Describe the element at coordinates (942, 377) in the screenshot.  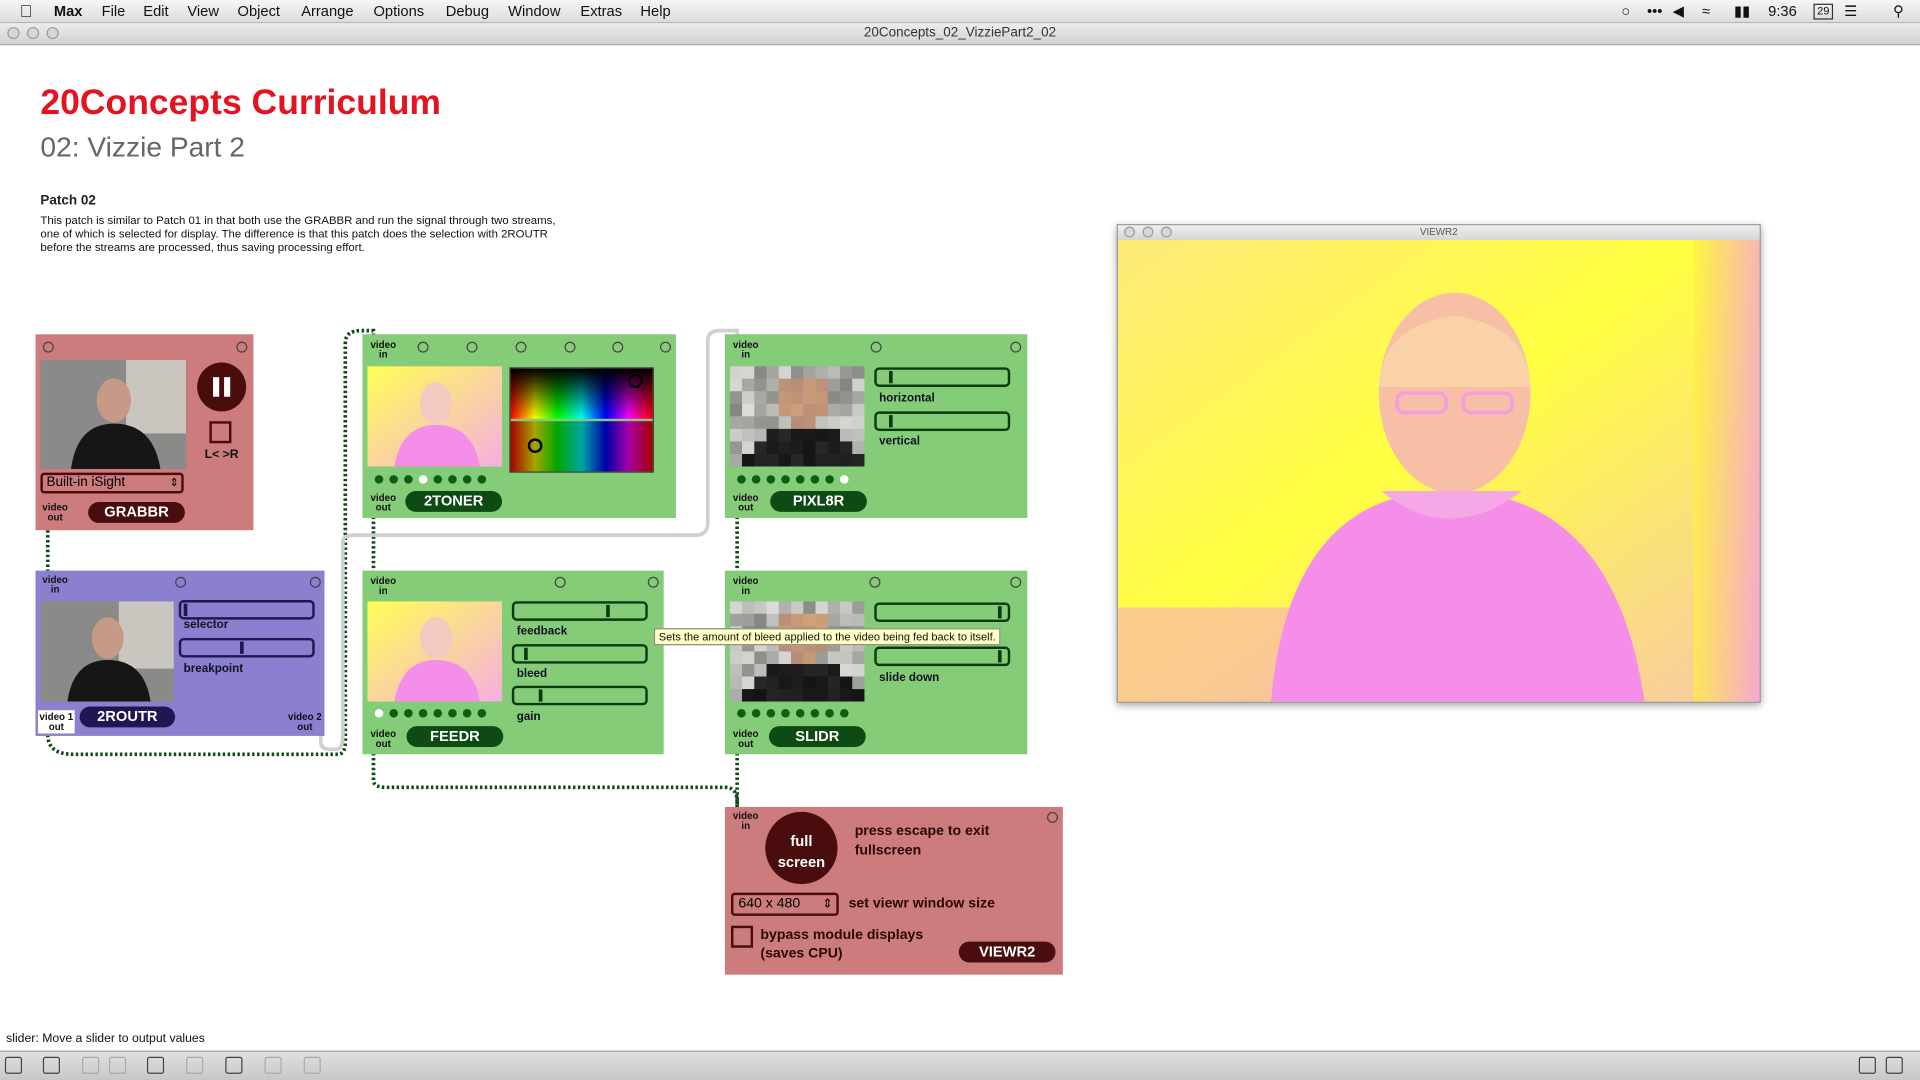
I see `horizontal-slider` at that location.